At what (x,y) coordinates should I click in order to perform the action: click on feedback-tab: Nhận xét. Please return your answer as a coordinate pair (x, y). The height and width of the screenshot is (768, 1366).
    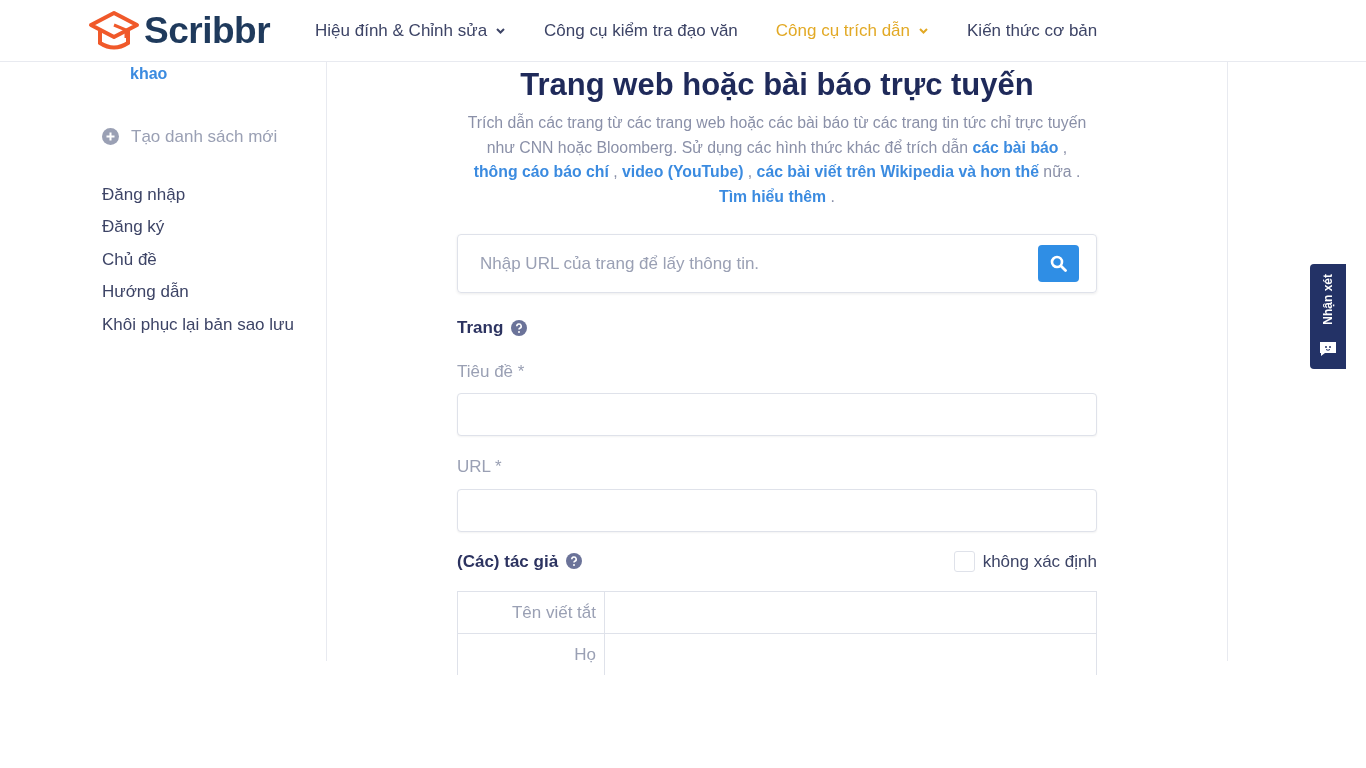
    Looking at the image, I should click on (1328, 316).